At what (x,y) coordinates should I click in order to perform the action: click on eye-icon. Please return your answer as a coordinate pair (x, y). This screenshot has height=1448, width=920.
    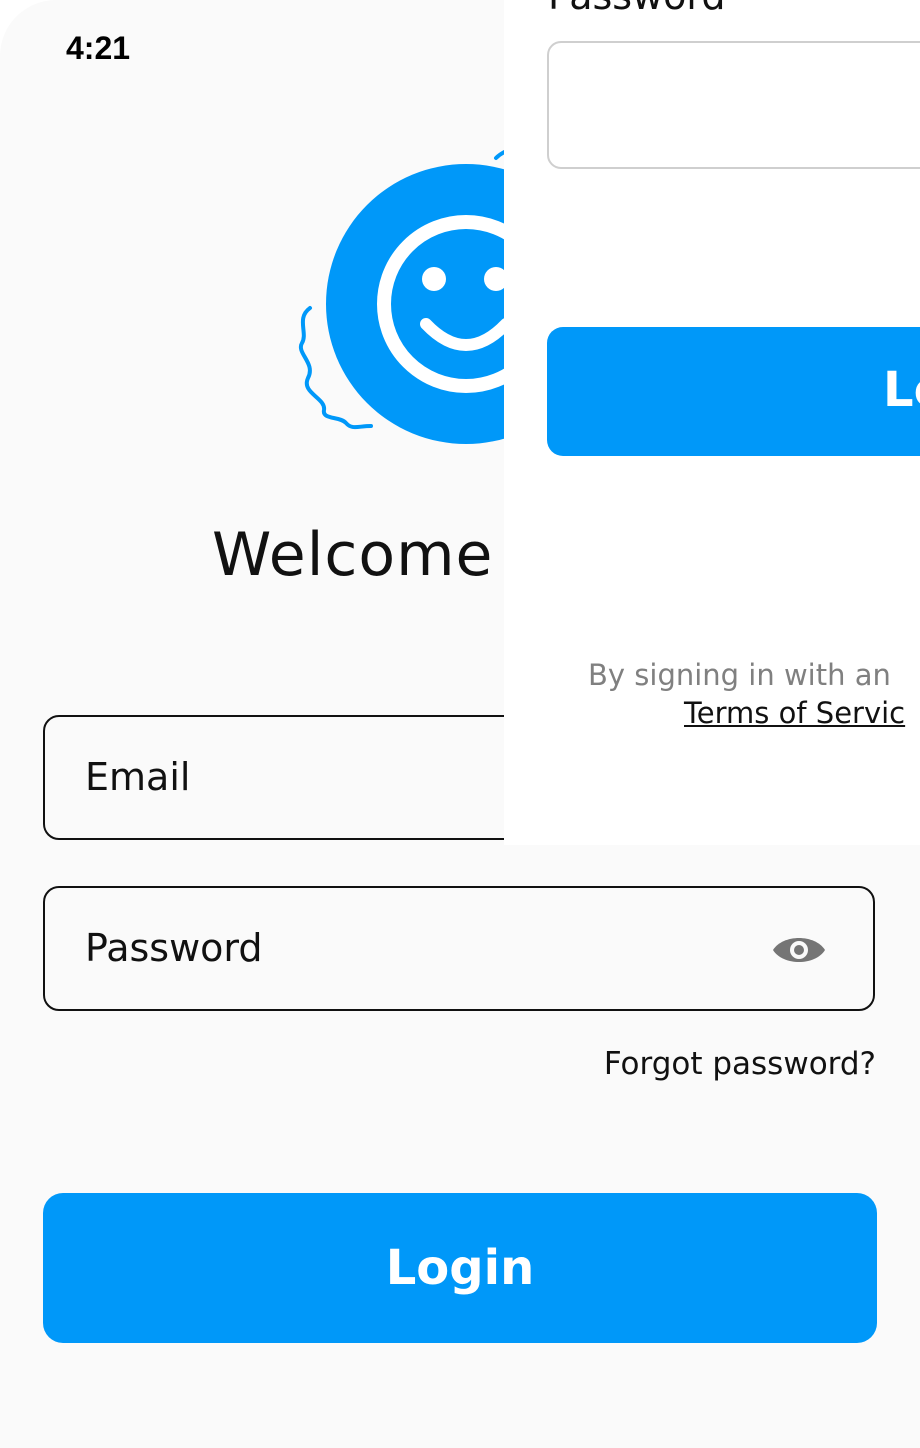
    Looking at the image, I should click on (799, 950).